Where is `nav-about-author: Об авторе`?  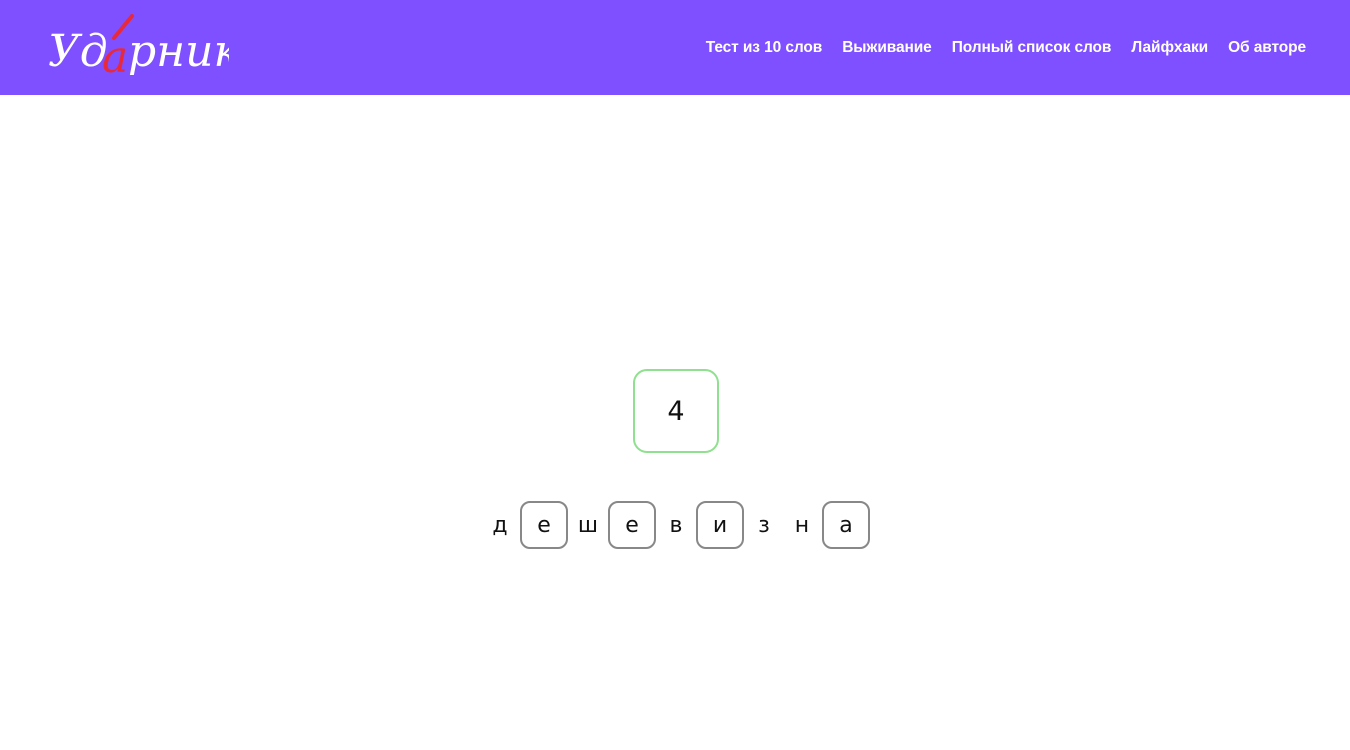
nav-about-author: Об авторе is located at coordinates (1267, 48).